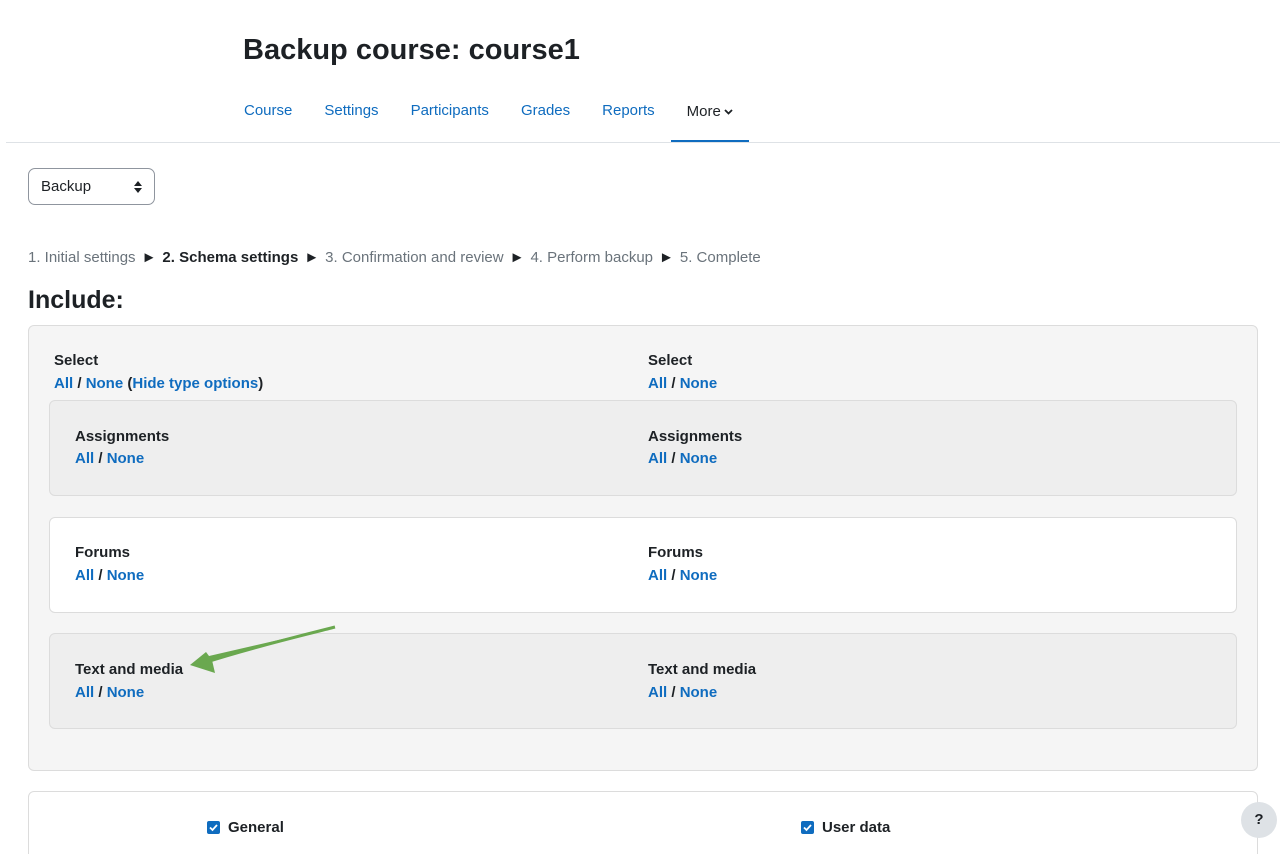 Image resolution: width=1286 pixels, height=854 pixels. What do you see at coordinates (411, 50) in the screenshot?
I see `page-title: Backup course: course1` at bounding box center [411, 50].